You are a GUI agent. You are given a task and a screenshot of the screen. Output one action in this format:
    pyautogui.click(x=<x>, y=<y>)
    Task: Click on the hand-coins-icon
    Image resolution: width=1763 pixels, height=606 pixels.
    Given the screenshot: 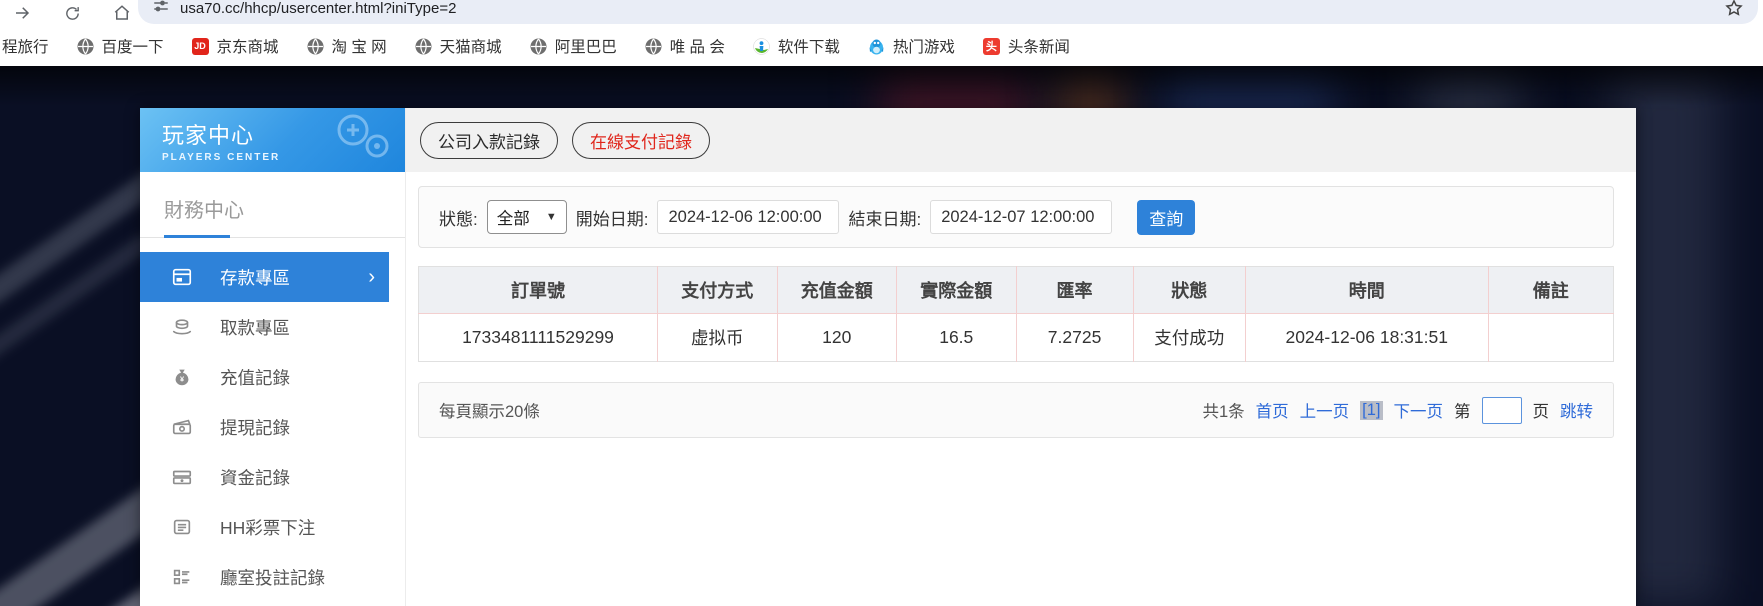 What is the action you would take?
    pyautogui.click(x=182, y=327)
    